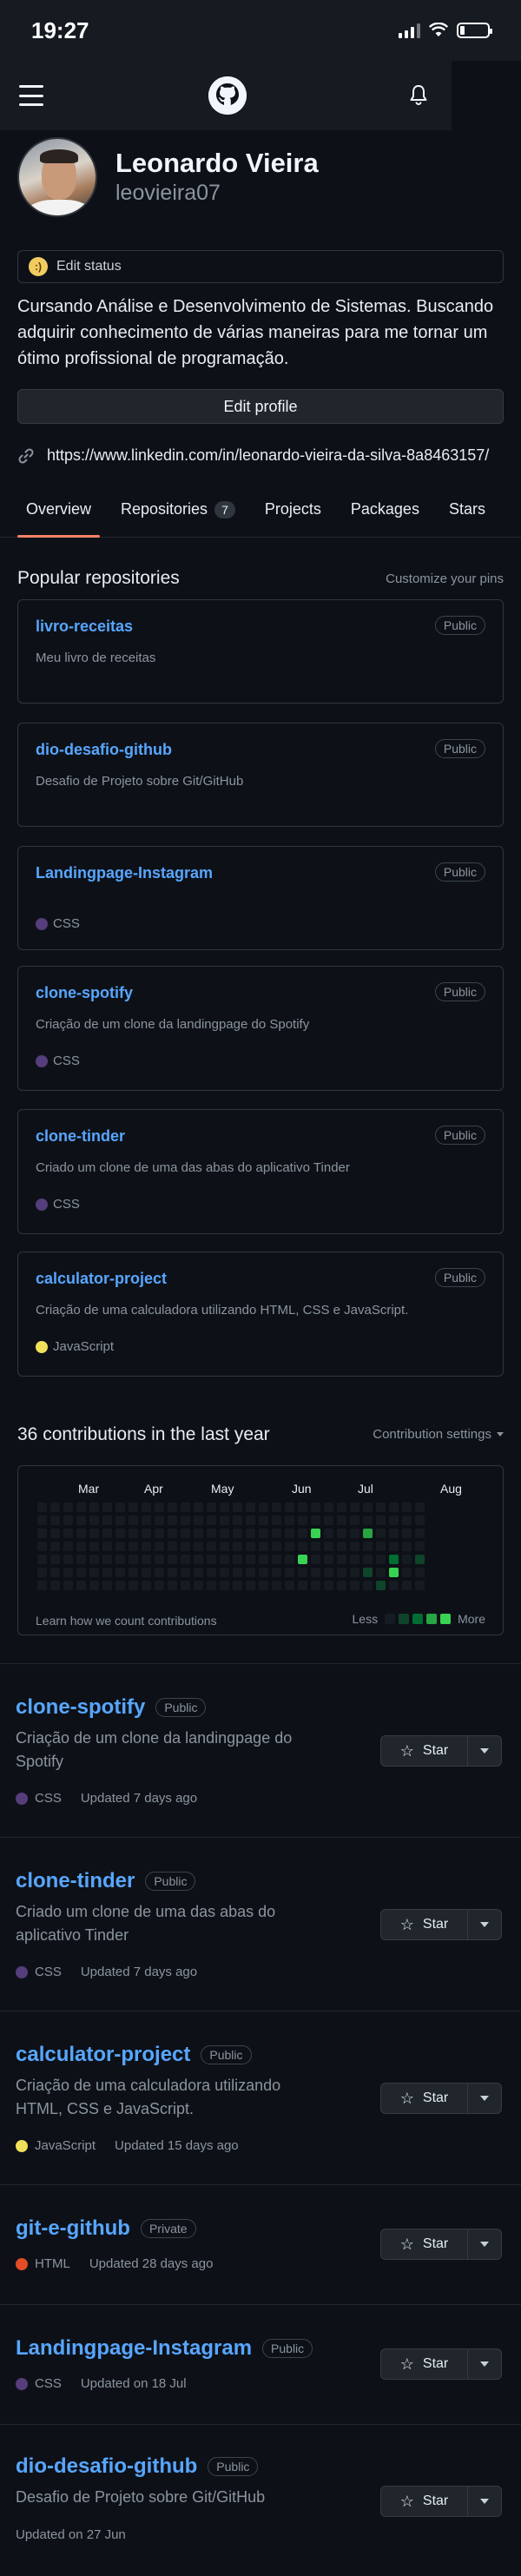 This screenshot has height=2576, width=521. I want to click on tab-projects: Projects, so click(293, 510).